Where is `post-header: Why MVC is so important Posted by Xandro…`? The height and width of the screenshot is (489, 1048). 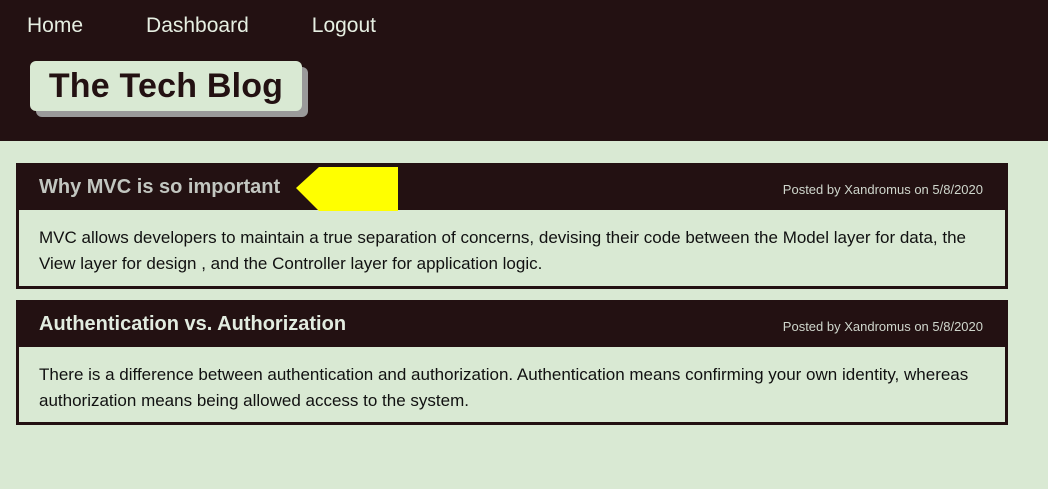
post-header: Why MVC is so important Posted by Xandro… is located at coordinates (512, 188).